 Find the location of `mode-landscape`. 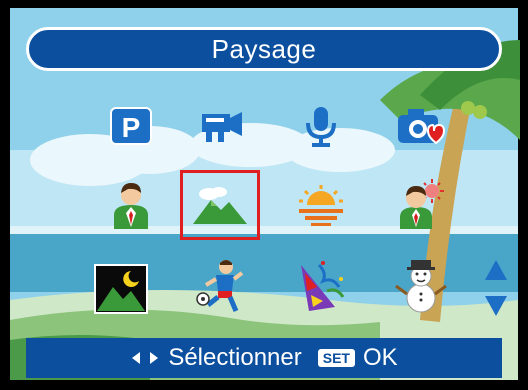

mode-landscape is located at coordinates (220, 205).